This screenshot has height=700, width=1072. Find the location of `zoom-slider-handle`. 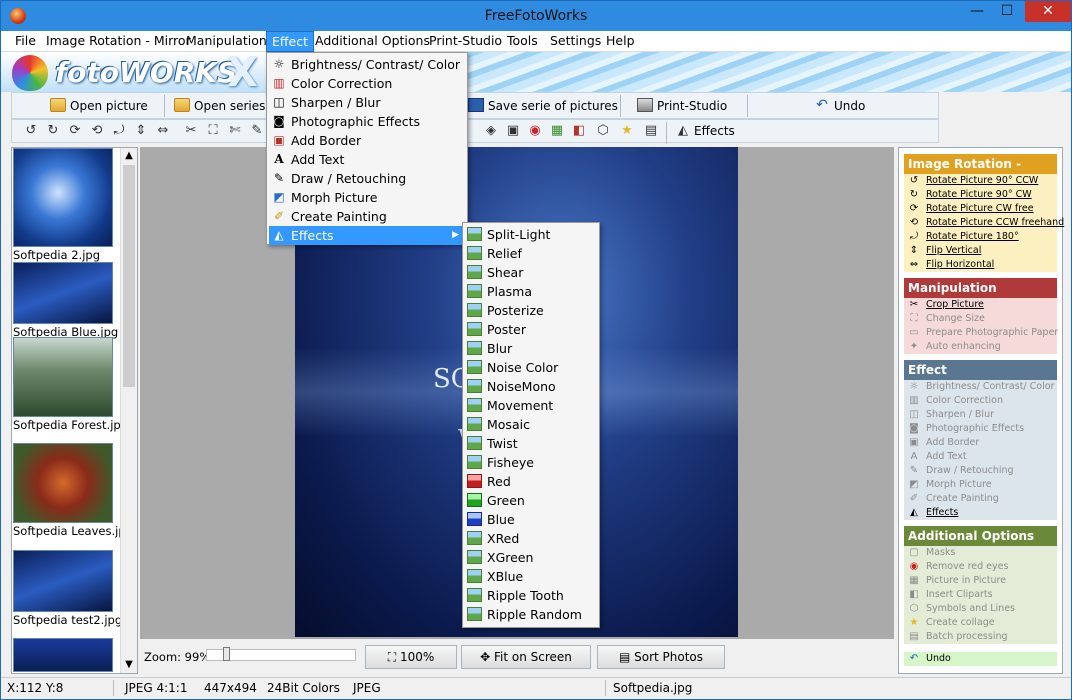

zoom-slider-handle is located at coordinates (226, 654).